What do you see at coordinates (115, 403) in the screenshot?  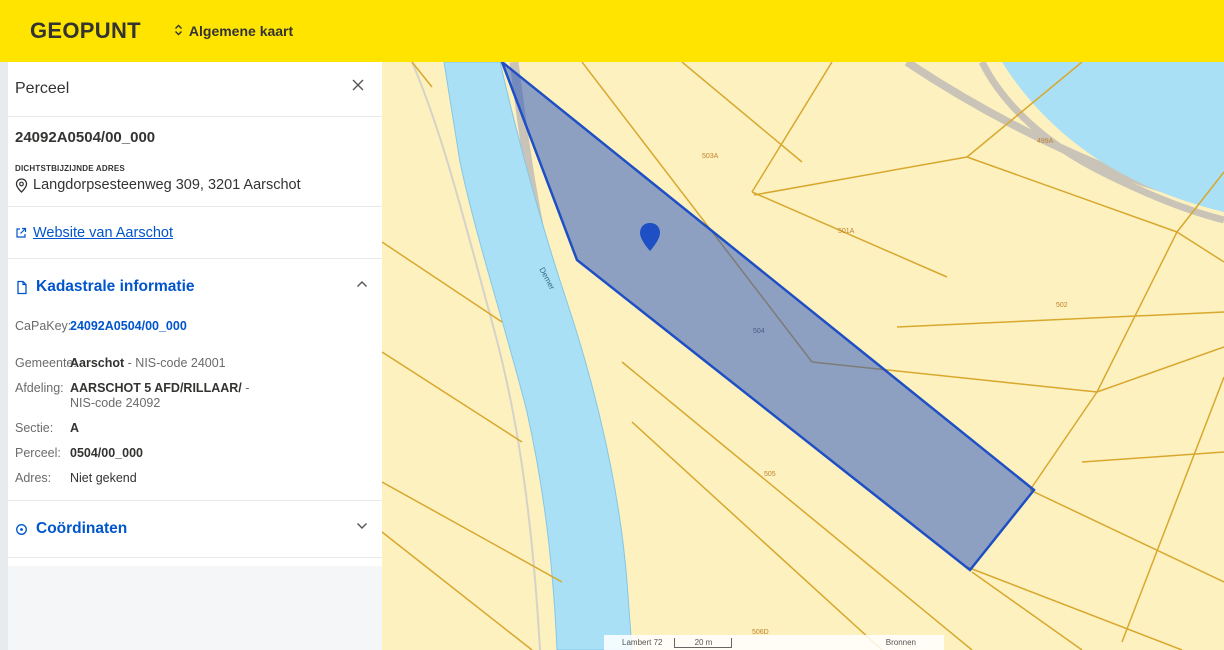 I see `division-nis: NIS-code 24092` at bounding box center [115, 403].